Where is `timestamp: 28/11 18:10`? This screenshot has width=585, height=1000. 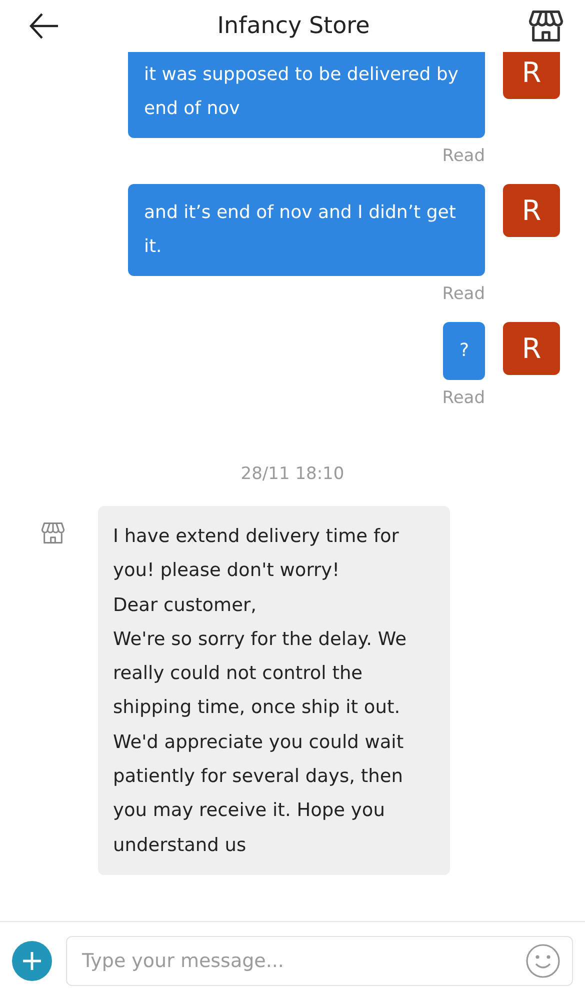
timestamp: 28/11 18:10 is located at coordinates (292, 474).